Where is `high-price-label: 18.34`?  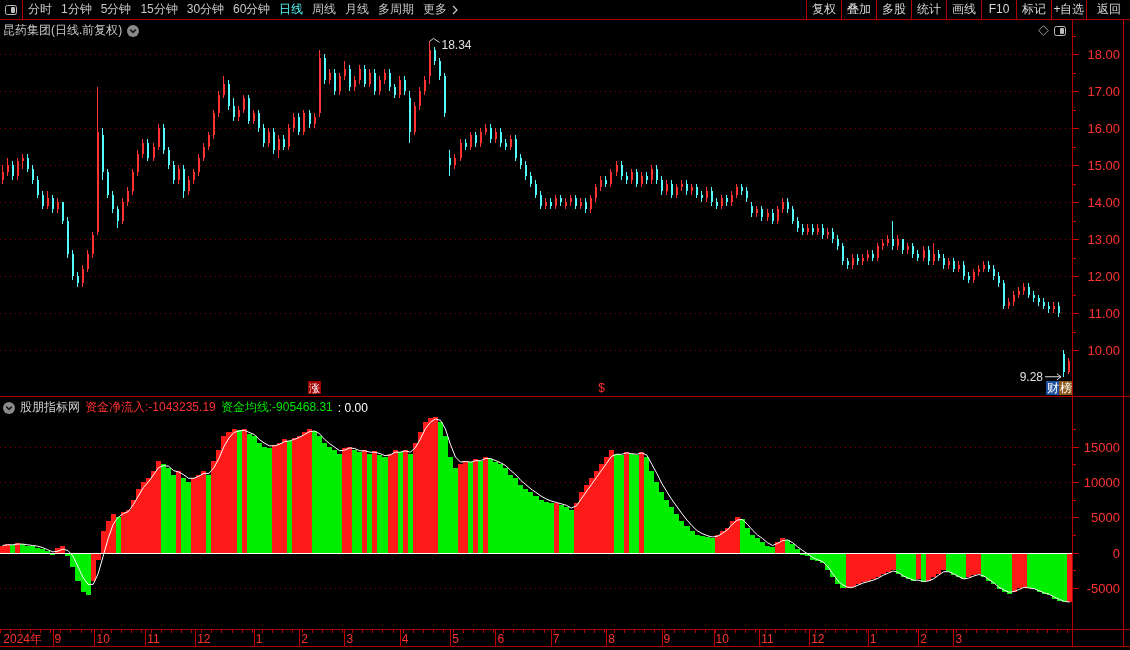
high-price-label: 18.34 is located at coordinates (456, 45).